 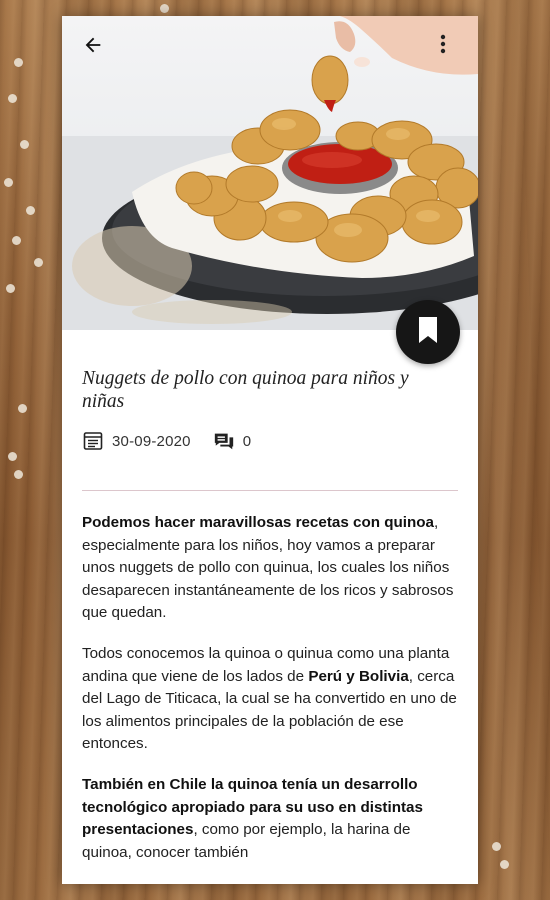 I want to click on divider, so click(x=270, y=490).